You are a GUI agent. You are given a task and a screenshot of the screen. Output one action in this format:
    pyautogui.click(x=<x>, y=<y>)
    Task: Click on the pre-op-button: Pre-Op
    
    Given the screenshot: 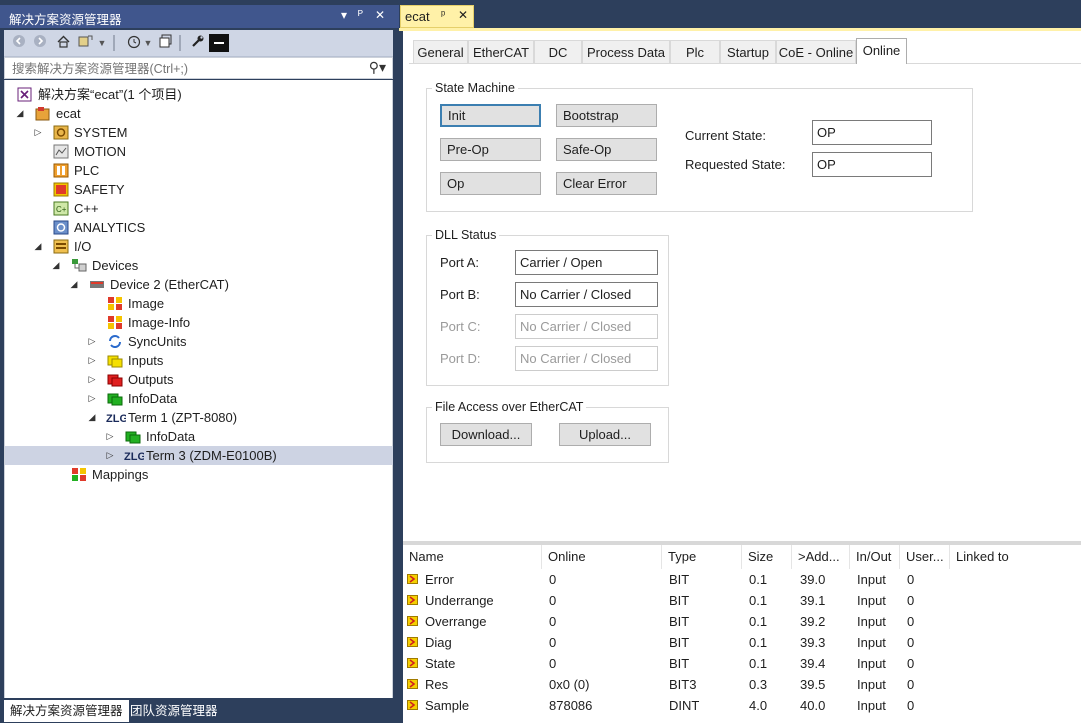 What is the action you would take?
    pyautogui.click(x=490, y=149)
    